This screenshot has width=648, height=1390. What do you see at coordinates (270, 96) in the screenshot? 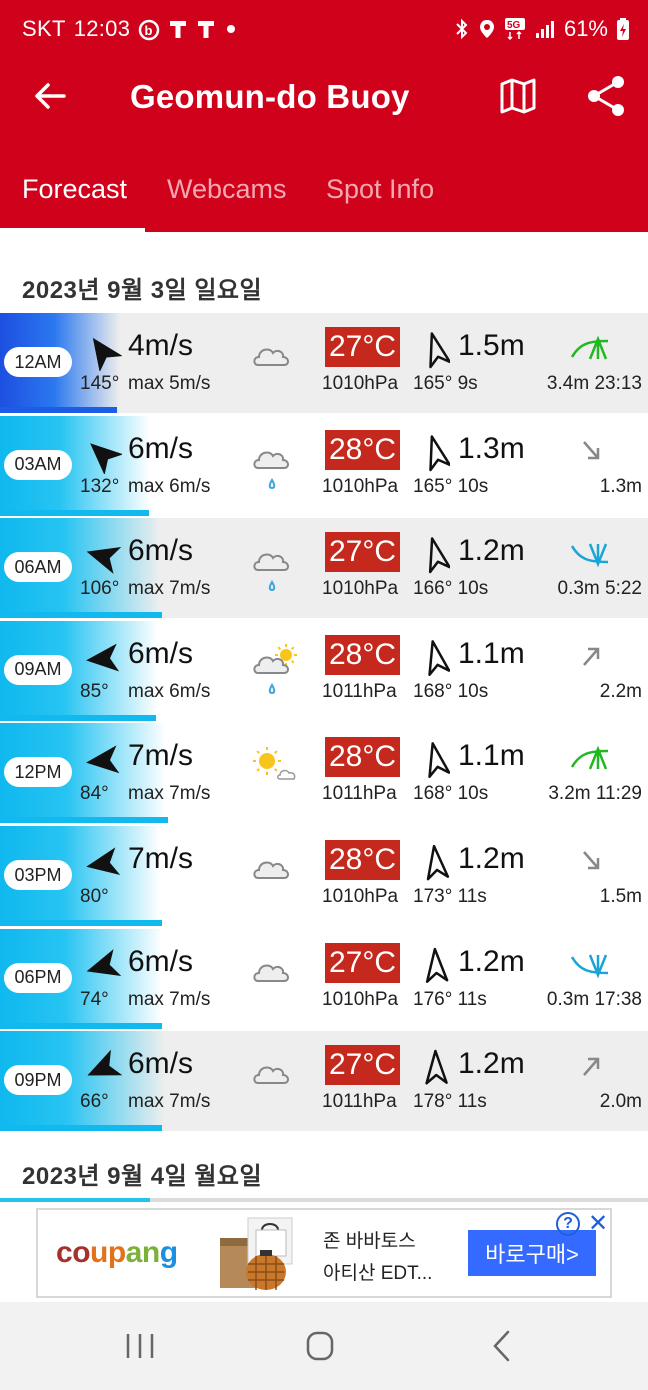
I see `page-title: Geomun-do Buoy` at bounding box center [270, 96].